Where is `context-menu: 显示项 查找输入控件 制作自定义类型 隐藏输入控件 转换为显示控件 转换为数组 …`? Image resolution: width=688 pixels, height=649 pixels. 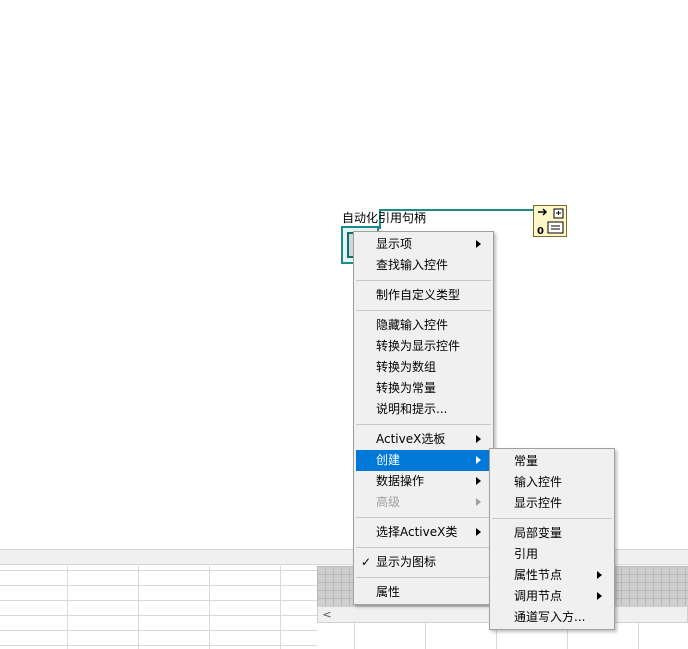 context-menu: 显示项 查找输入控件 制作自定义类型 隐藏输入控件 转换为显示控件 转换为数组 … is located at coordinates (423, 418).